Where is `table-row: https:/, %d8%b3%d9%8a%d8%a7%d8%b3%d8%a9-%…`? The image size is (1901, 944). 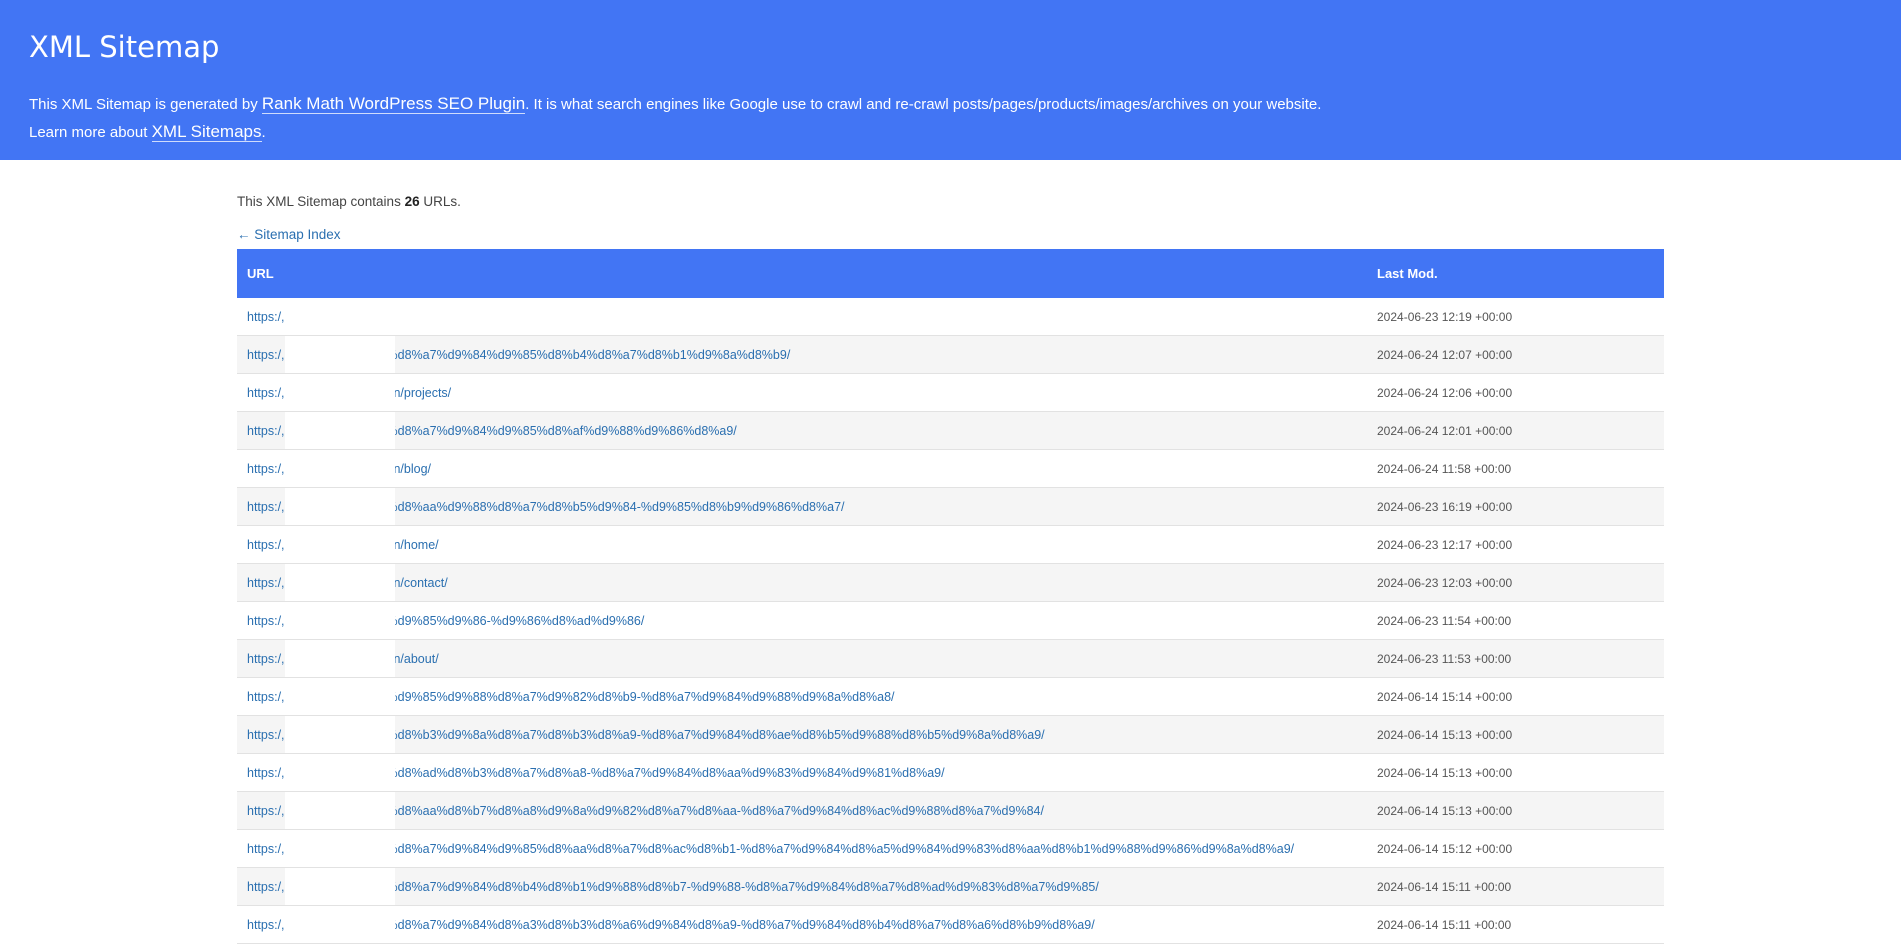
table-row: https:/, %d8%b3%d9%8a%d8%a7%d8%b3%d8%a9-%… is located at coordinates (950, 734).